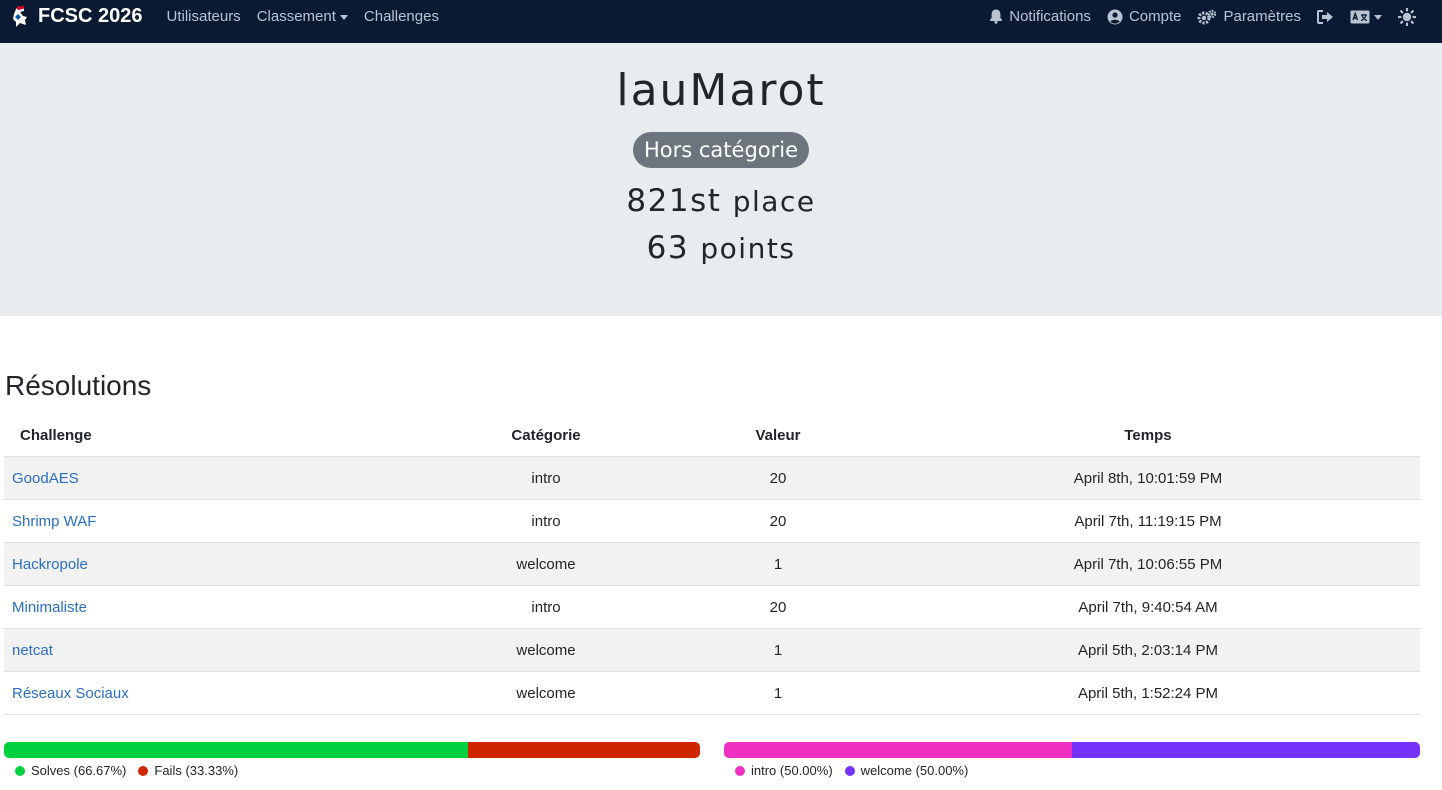  What do you see at coordinates (90, 16) in the screenshot?
I see `brand-name: FCSC 2026` at bounding box center [90, 16].